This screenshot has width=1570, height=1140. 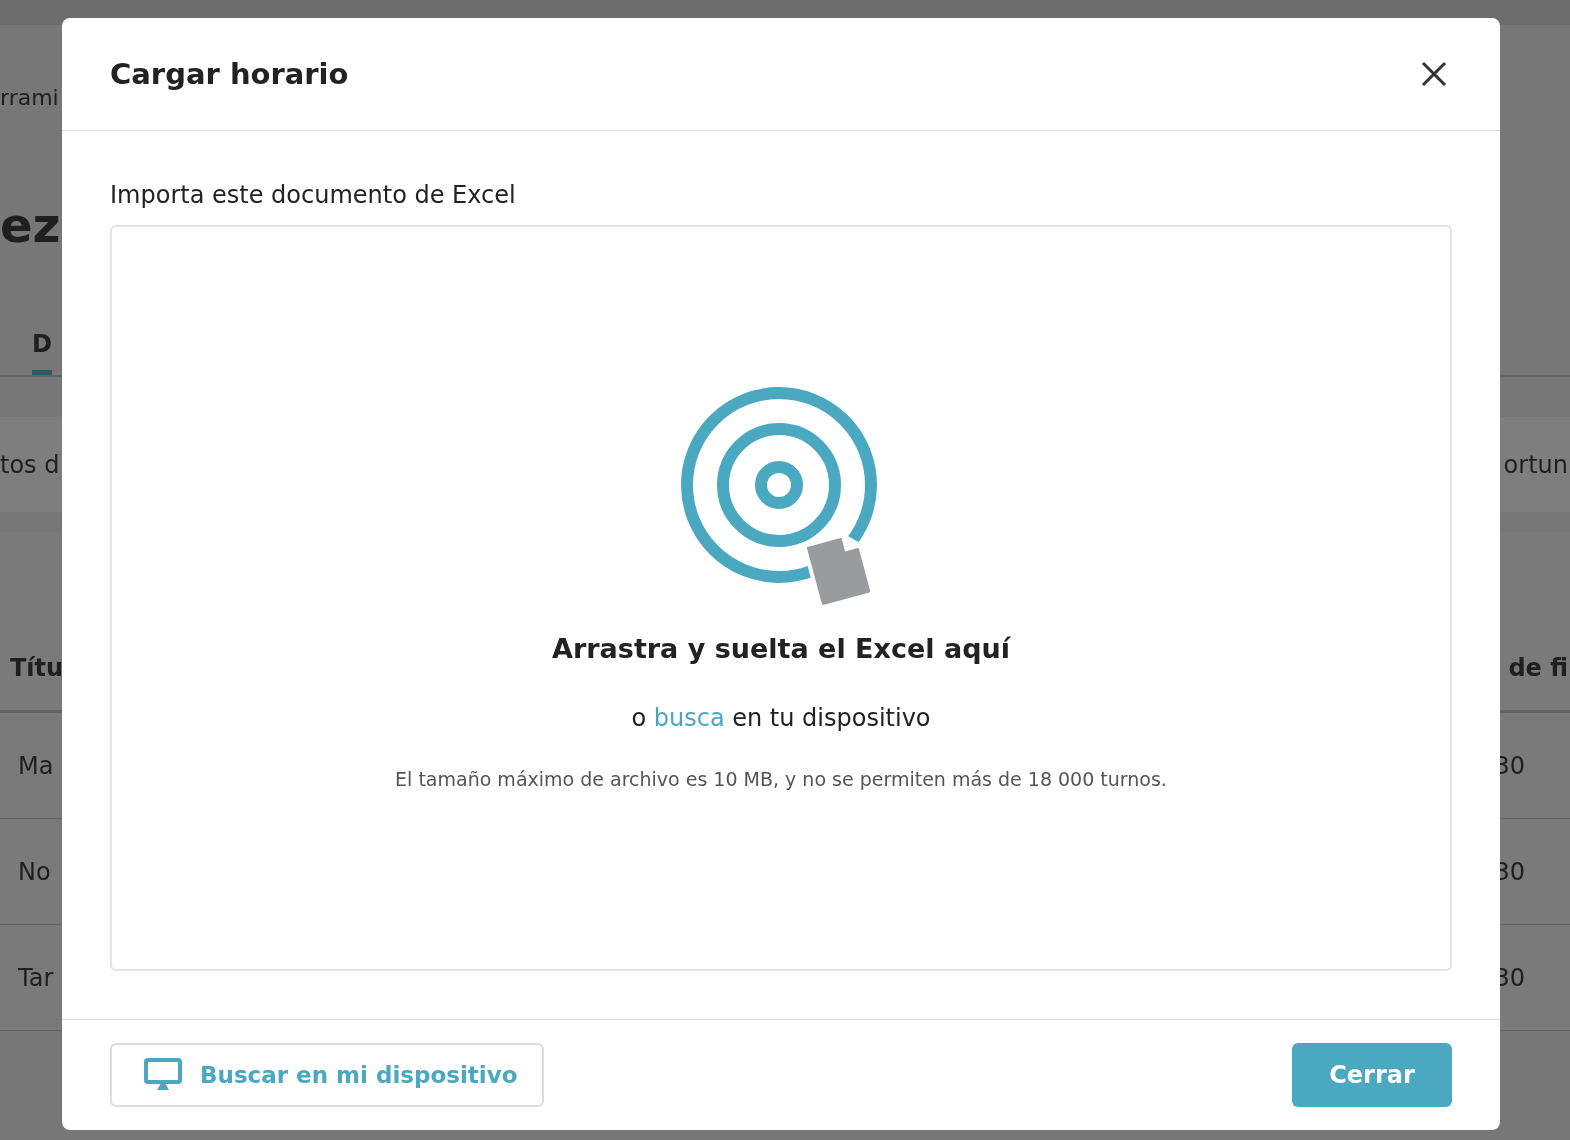 What do you see at coordinates (36, 668) in the screenshot?
I see `column-header: Títu` at bounding box center [36, 668].